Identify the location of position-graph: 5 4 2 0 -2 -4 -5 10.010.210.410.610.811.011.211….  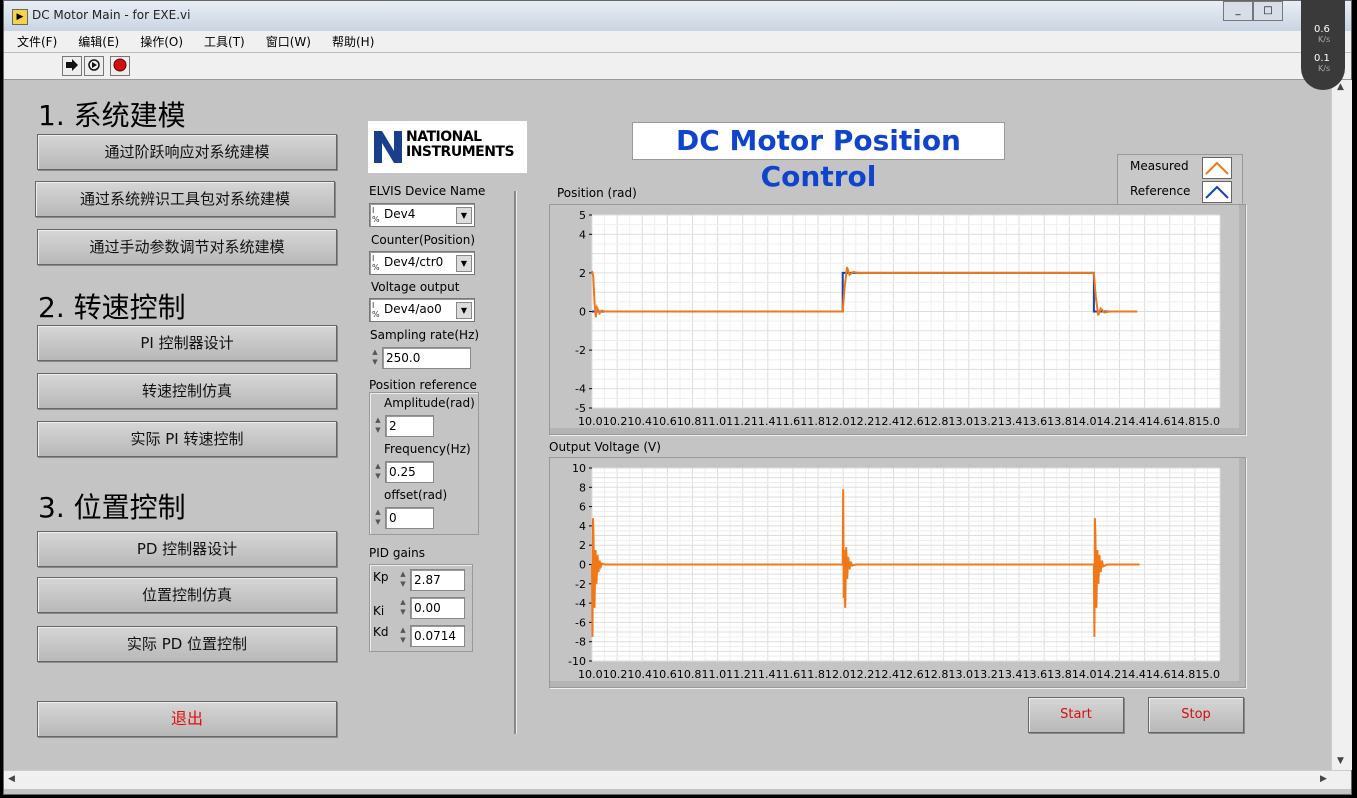
(897, 319).